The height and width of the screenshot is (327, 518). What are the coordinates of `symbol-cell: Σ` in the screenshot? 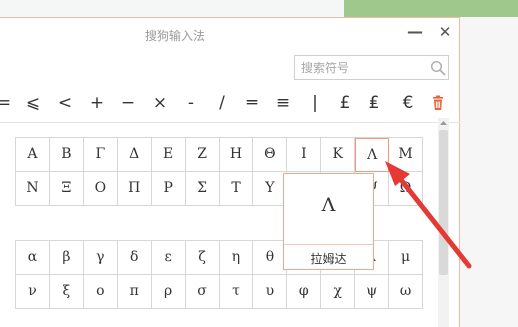 It's located at (202, 189).